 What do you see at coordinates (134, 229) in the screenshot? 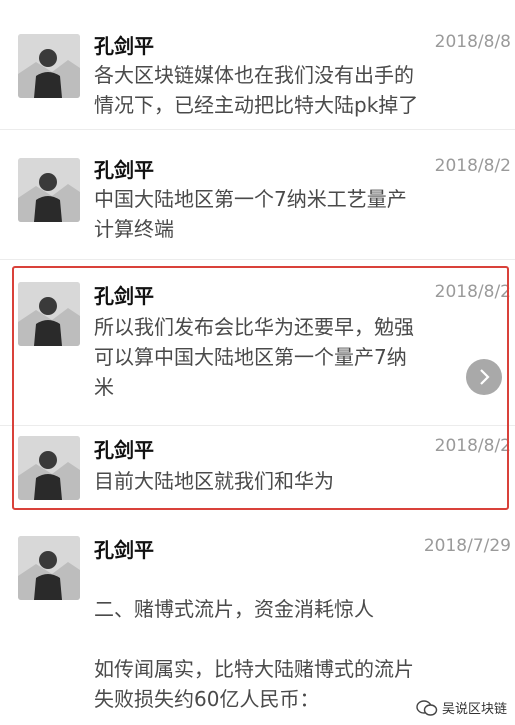
I see `message-line: 计算终端` at bounding box center [134, 229].